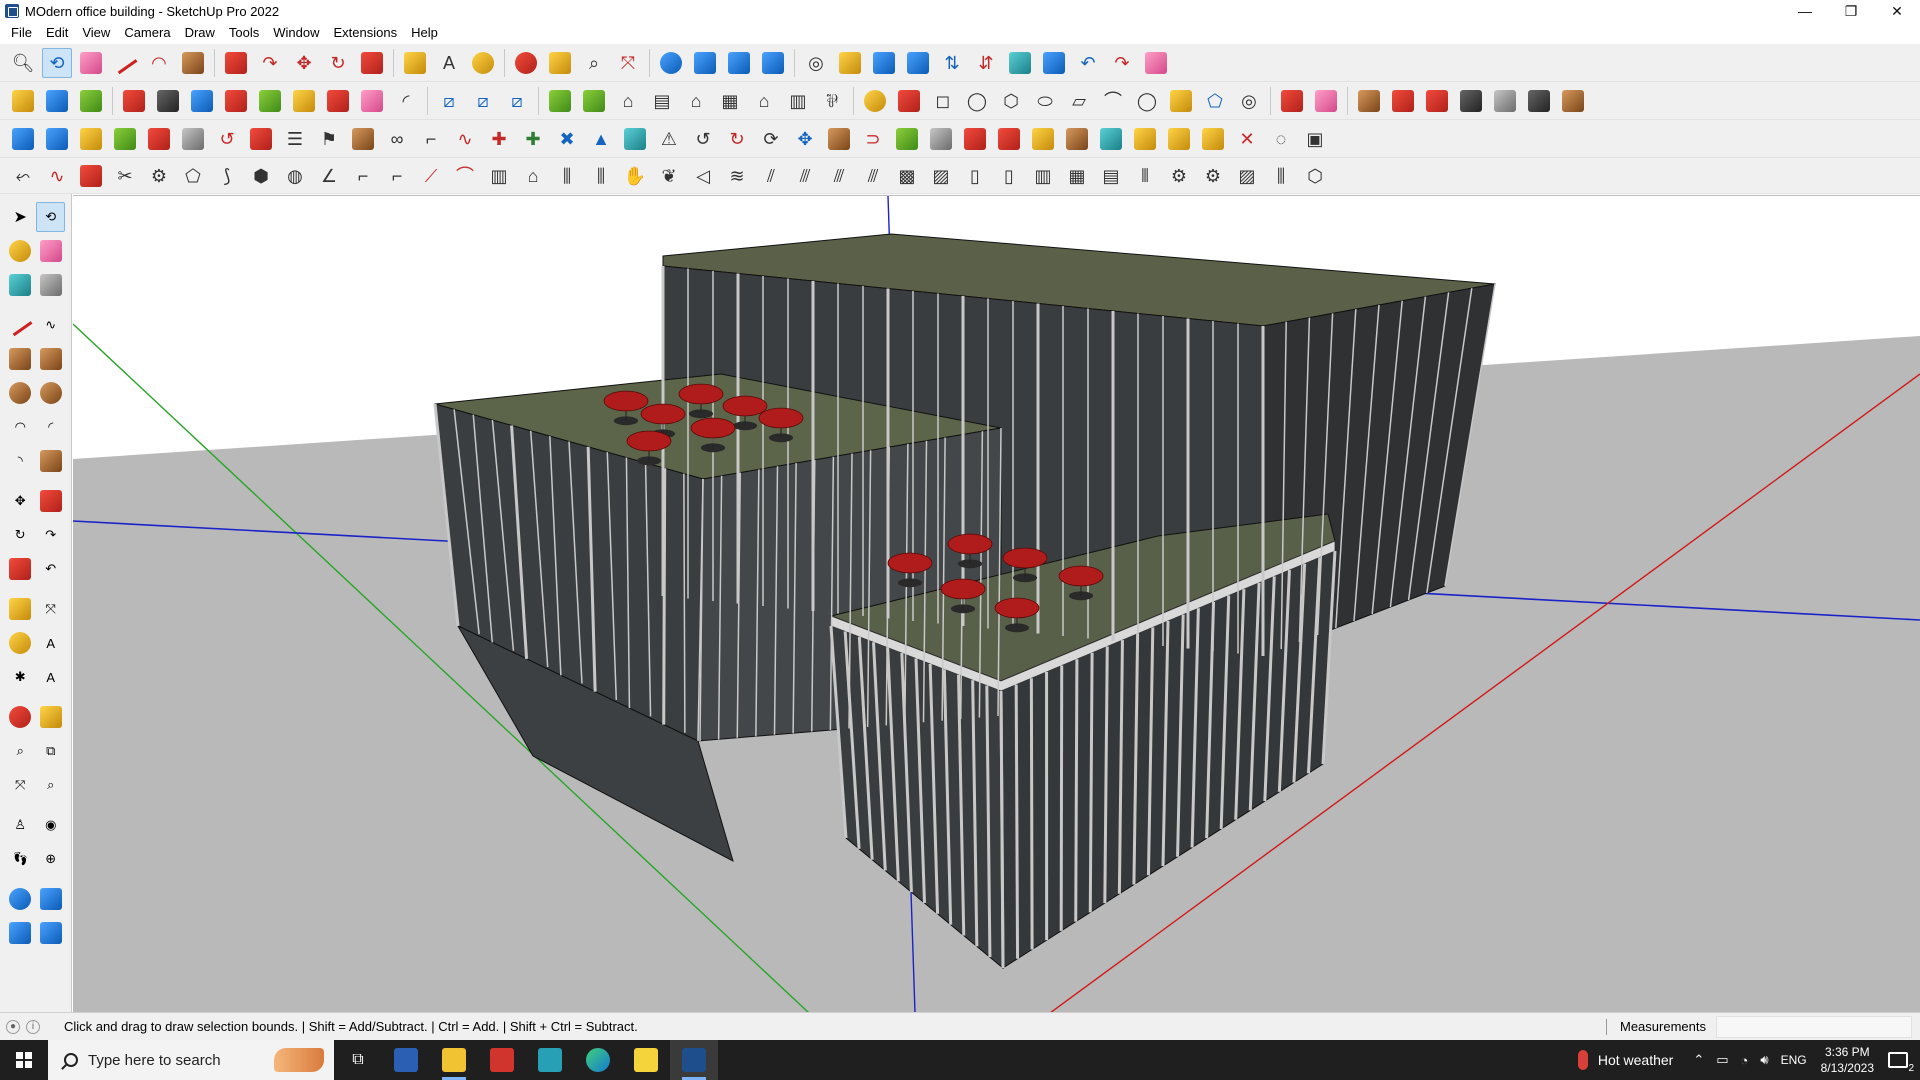  Describe the element at coordinates (51, 677) in the screenshot. I see `3dtext-left-button: A` at that location.